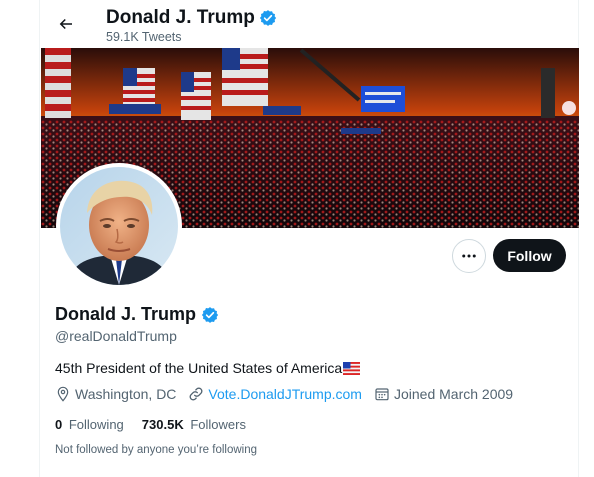  I want to click on calendar-icon, so click(382, 394).